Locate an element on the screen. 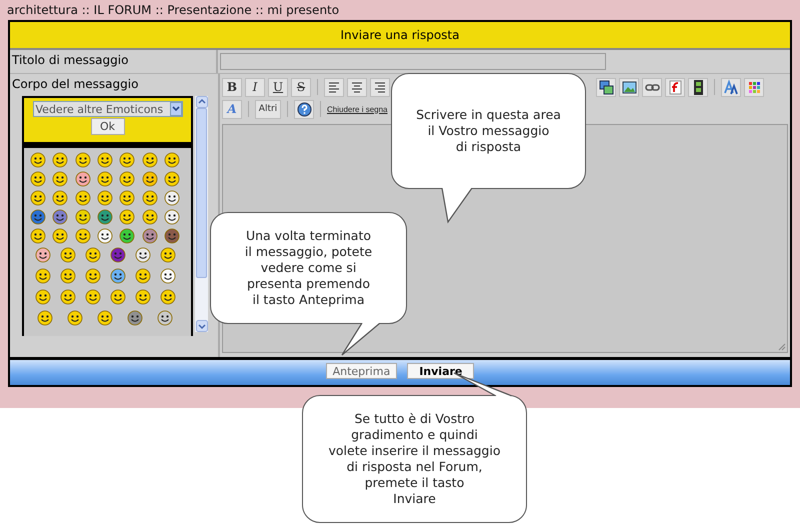  field-label: Titolo di messaggio is located at coordinates (114, 61).